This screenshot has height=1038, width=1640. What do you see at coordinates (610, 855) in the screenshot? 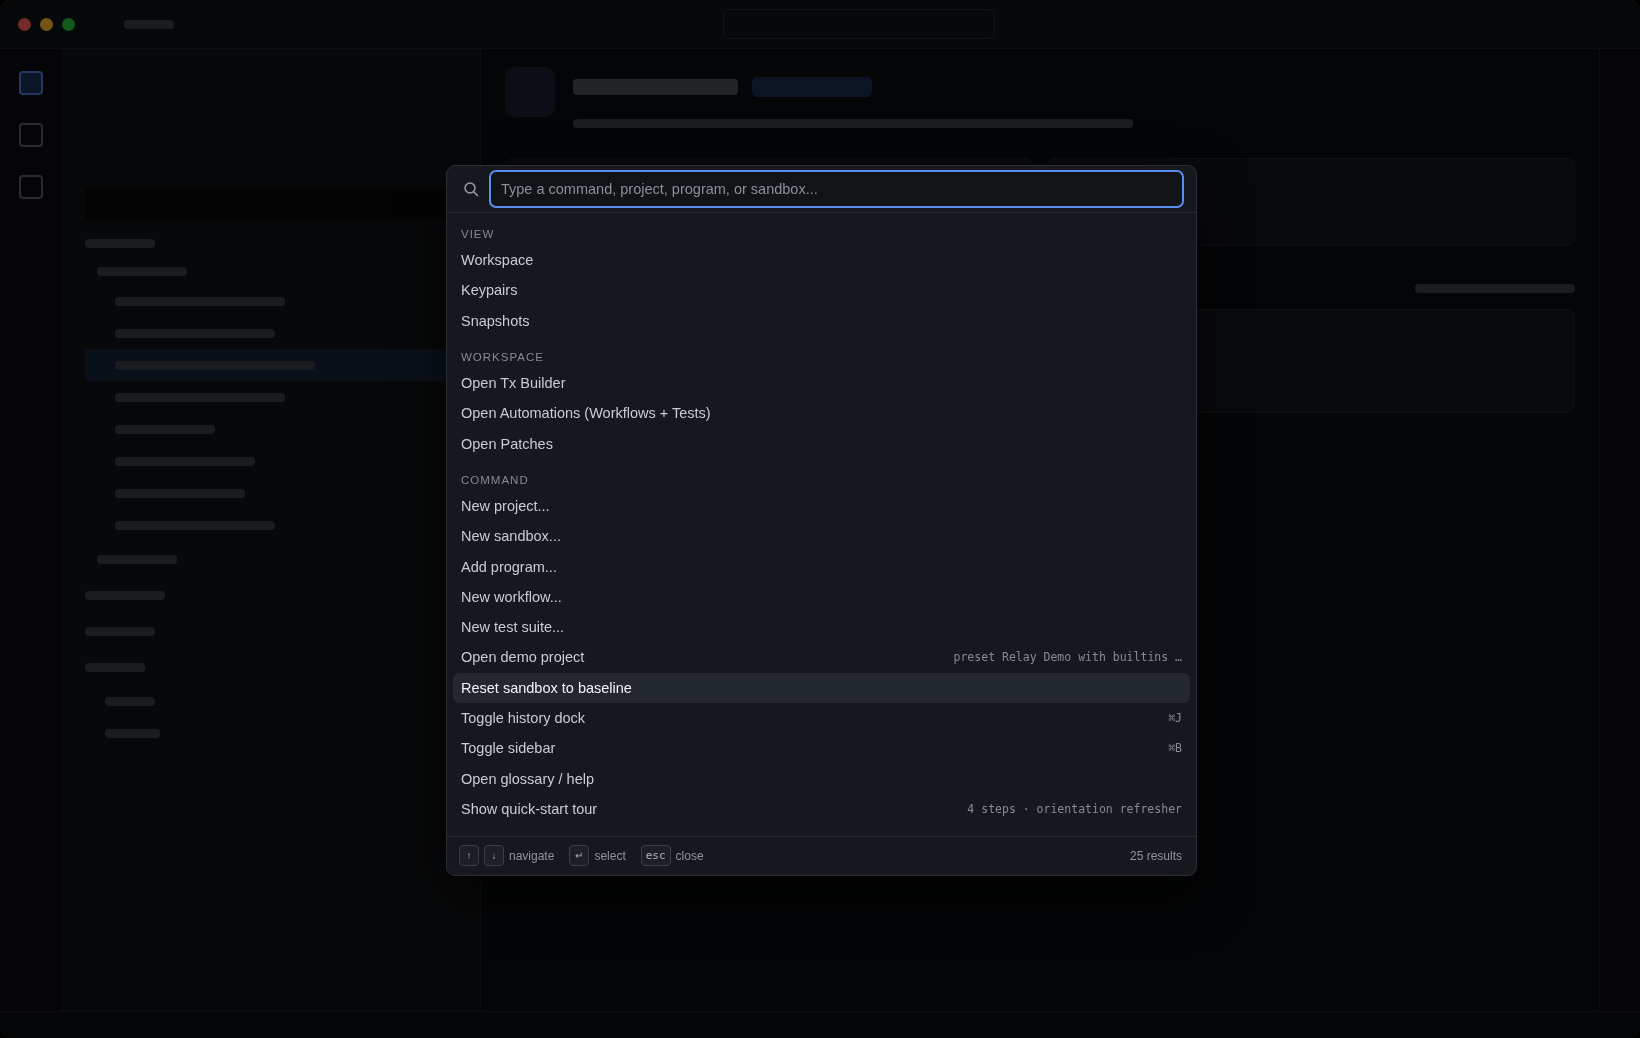
I see `key-label: select` at bounding box center [610, 855].